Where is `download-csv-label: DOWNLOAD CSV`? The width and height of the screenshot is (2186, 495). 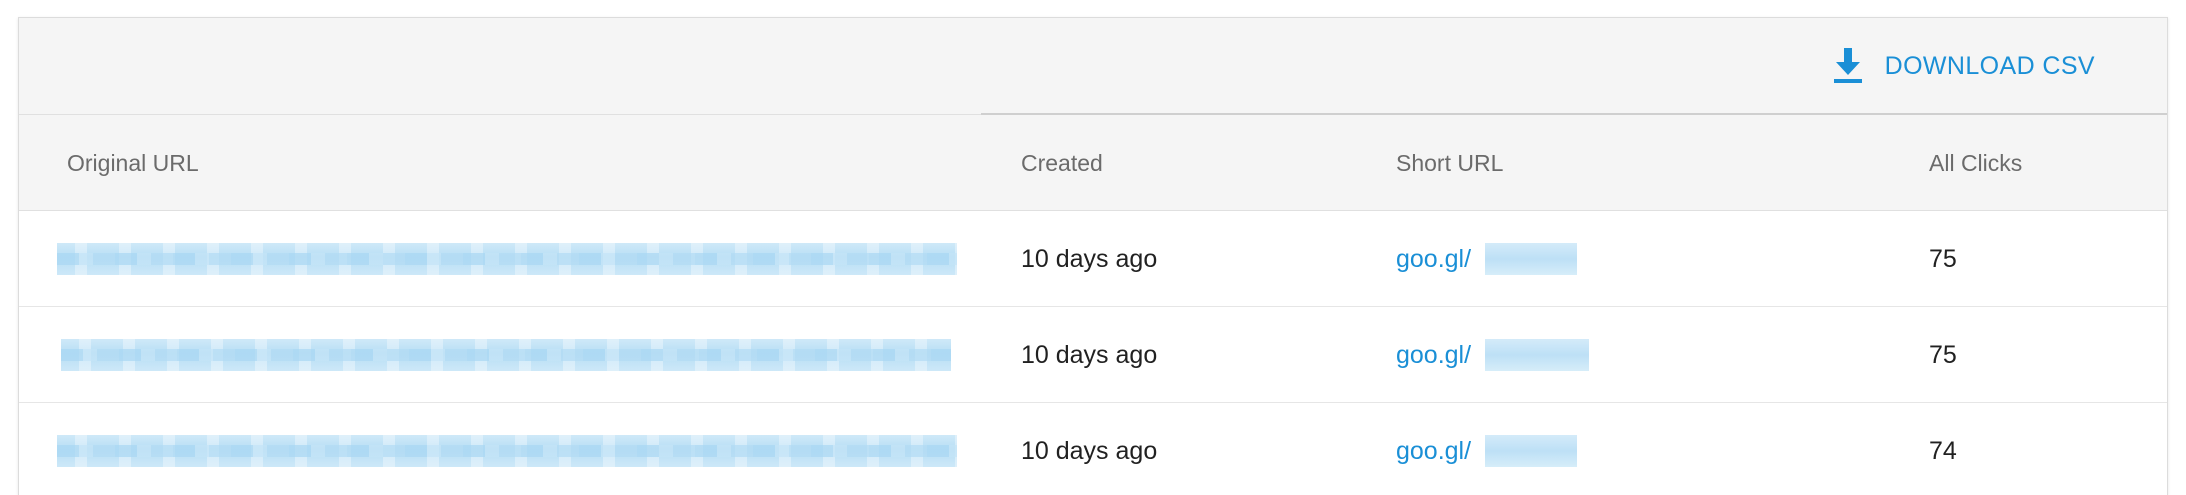 download-csv-label: DOWNLOAD CSV is located at coordinates (1989, 65).